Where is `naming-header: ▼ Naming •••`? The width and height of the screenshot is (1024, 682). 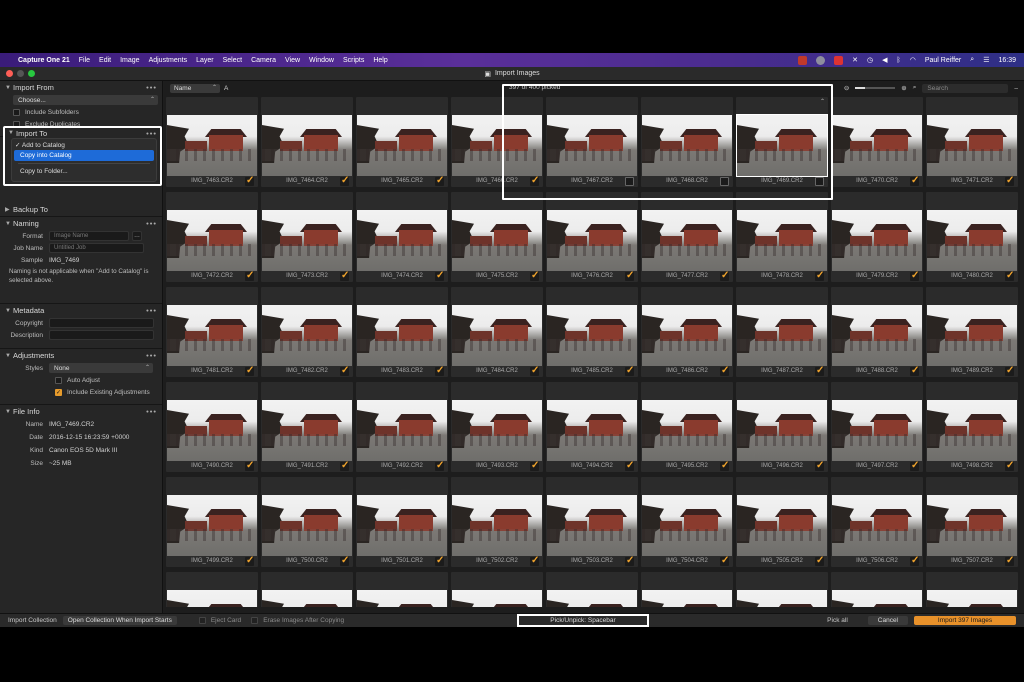 naming-header: ▼ Naming ••• is located at coordinates (81, 223).